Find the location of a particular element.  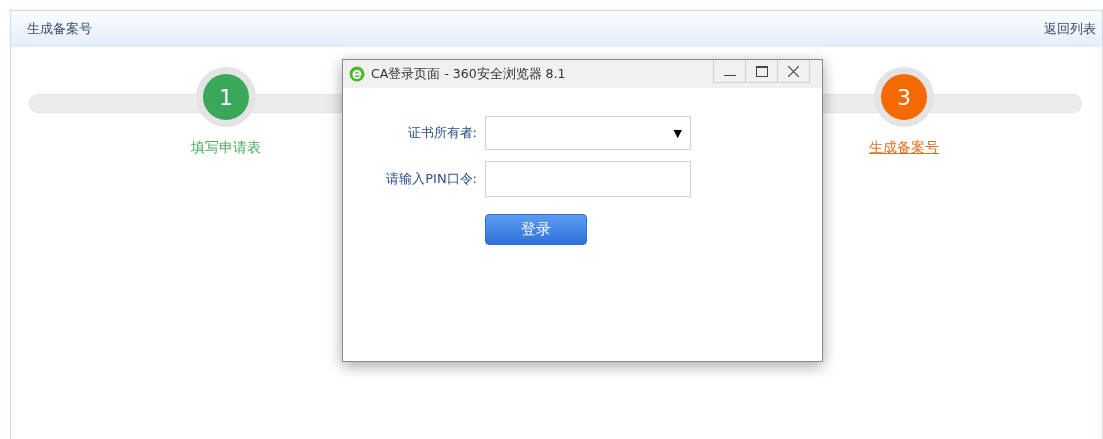

maximize-icon is located at coordinates (761, 71).